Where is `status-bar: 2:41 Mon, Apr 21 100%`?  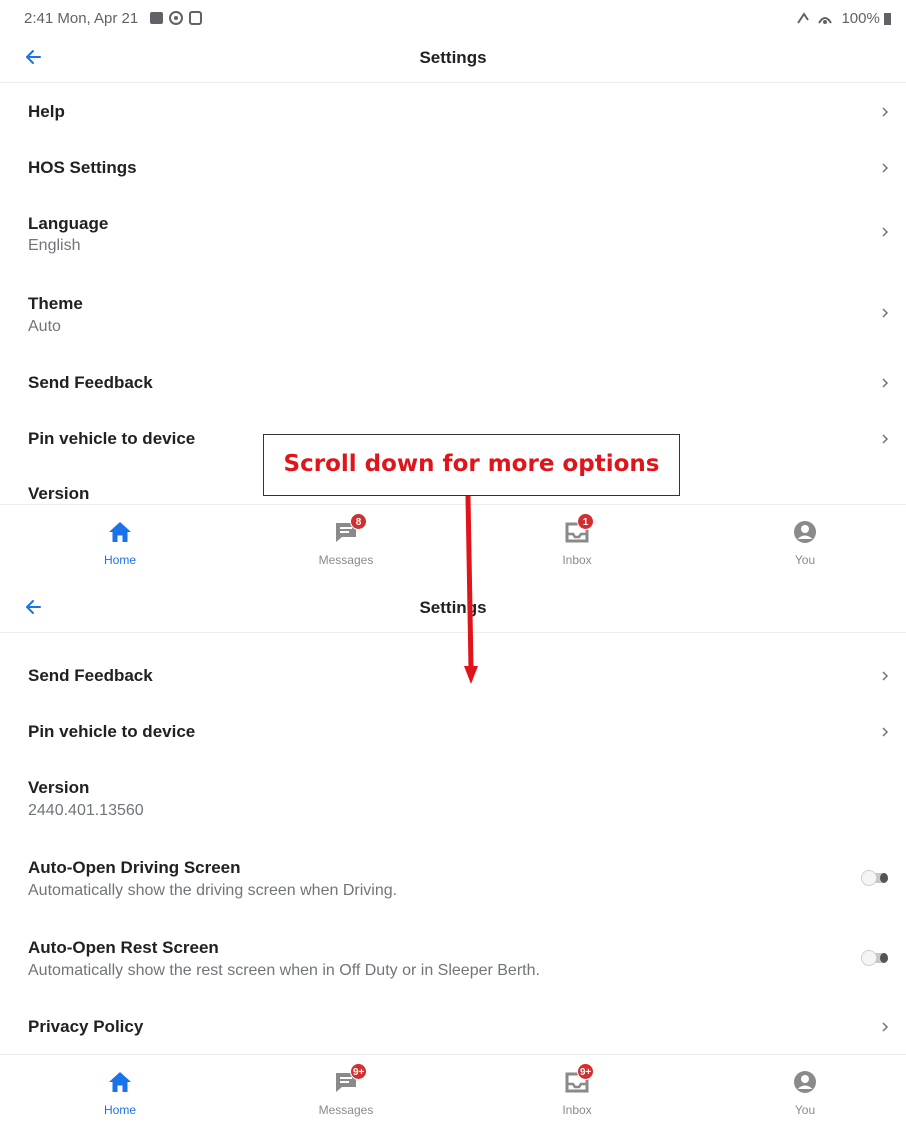 status-bar: 2:41 Mon, Apr 21 100% is located at coordinates (453, 18).